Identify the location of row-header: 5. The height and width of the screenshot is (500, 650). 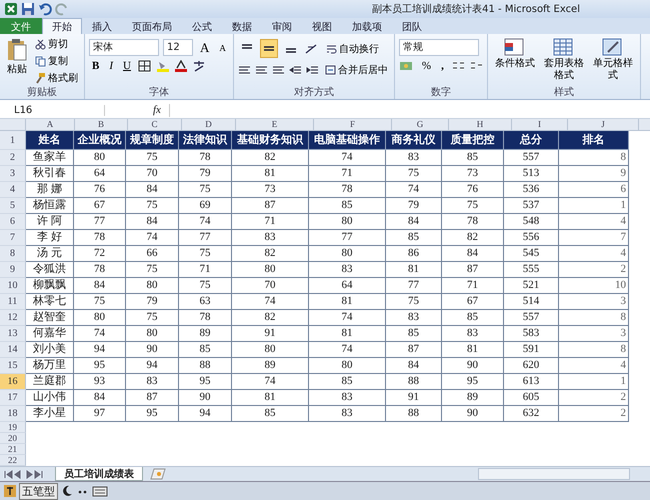
(13, 206).